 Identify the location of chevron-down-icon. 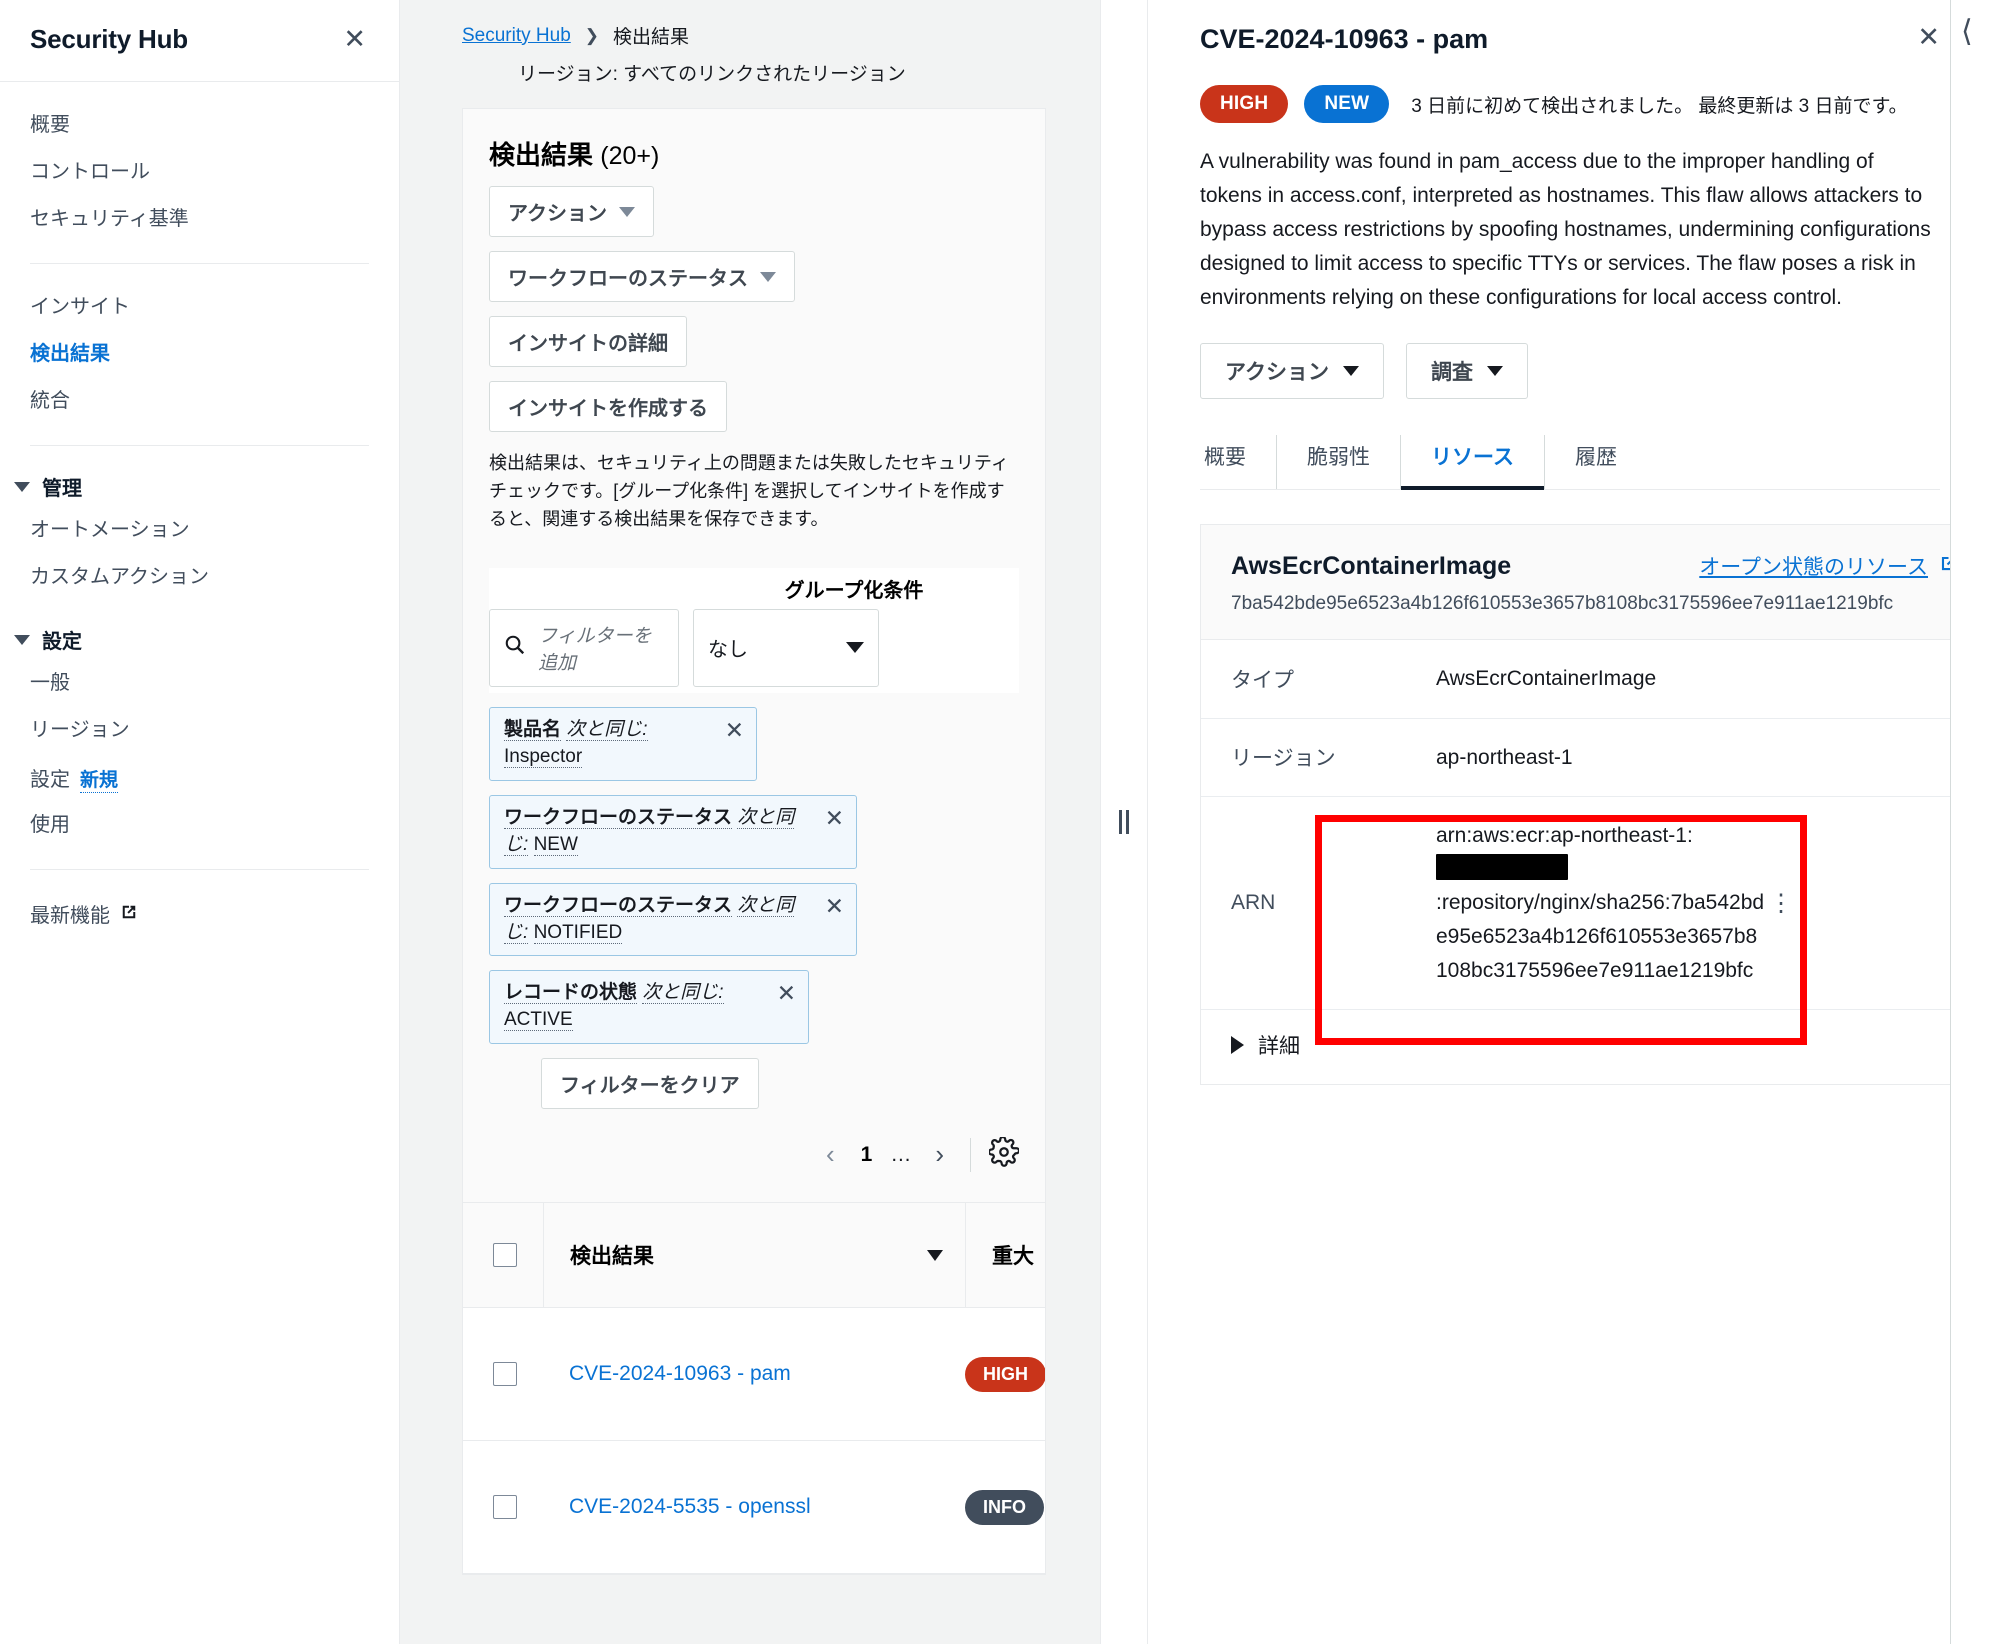
(22, 639).